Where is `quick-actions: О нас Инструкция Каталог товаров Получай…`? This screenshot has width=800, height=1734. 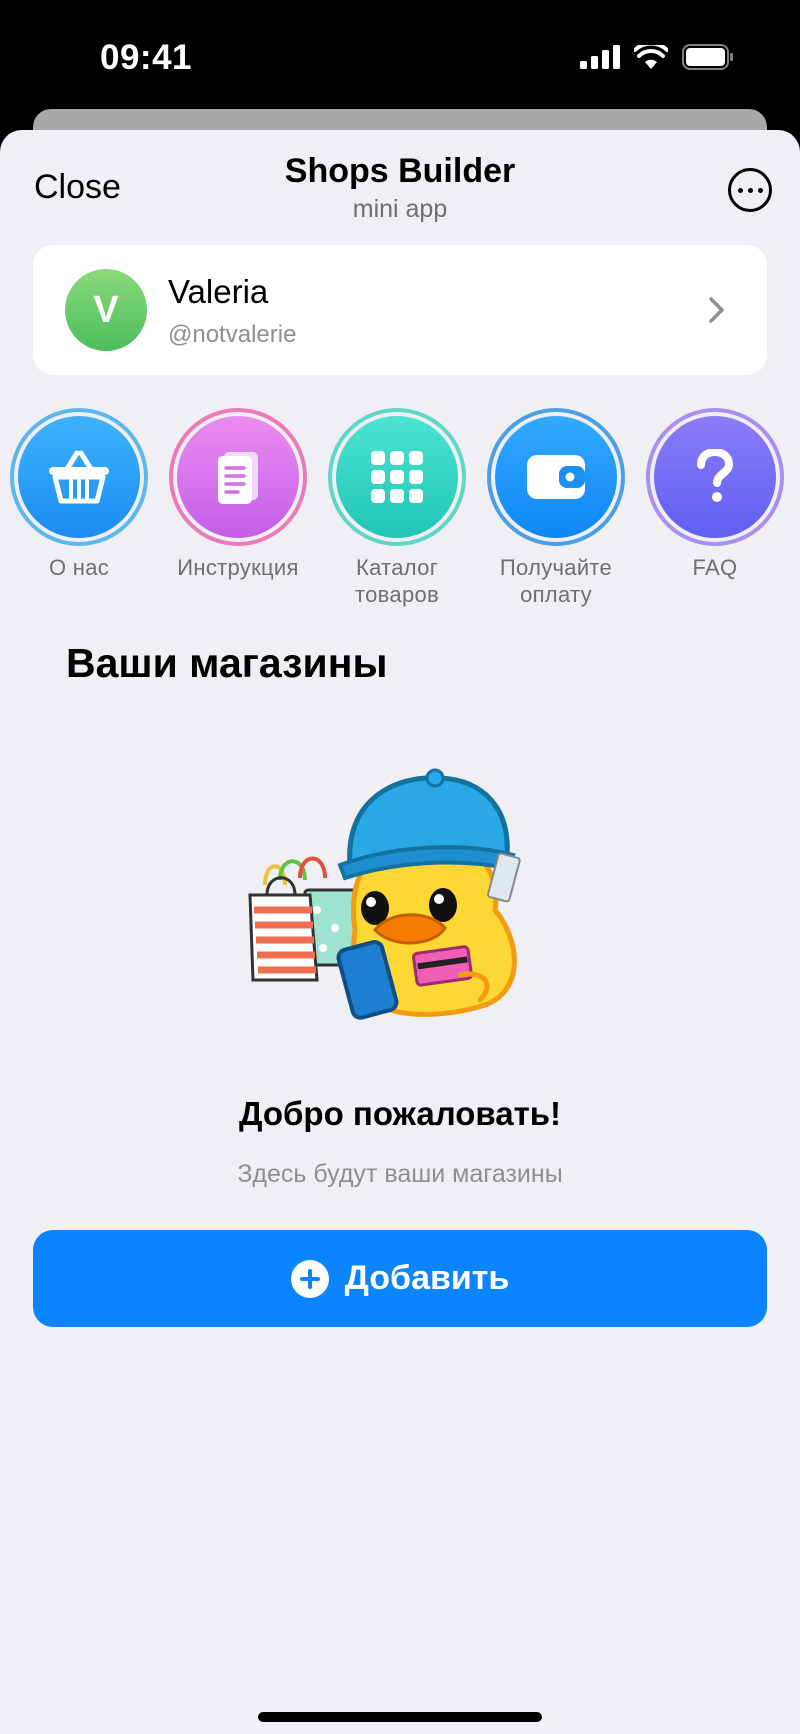
quick-actions: О нас Инструкция Каталог товаров Получай… is located at coordinates (400, 508).